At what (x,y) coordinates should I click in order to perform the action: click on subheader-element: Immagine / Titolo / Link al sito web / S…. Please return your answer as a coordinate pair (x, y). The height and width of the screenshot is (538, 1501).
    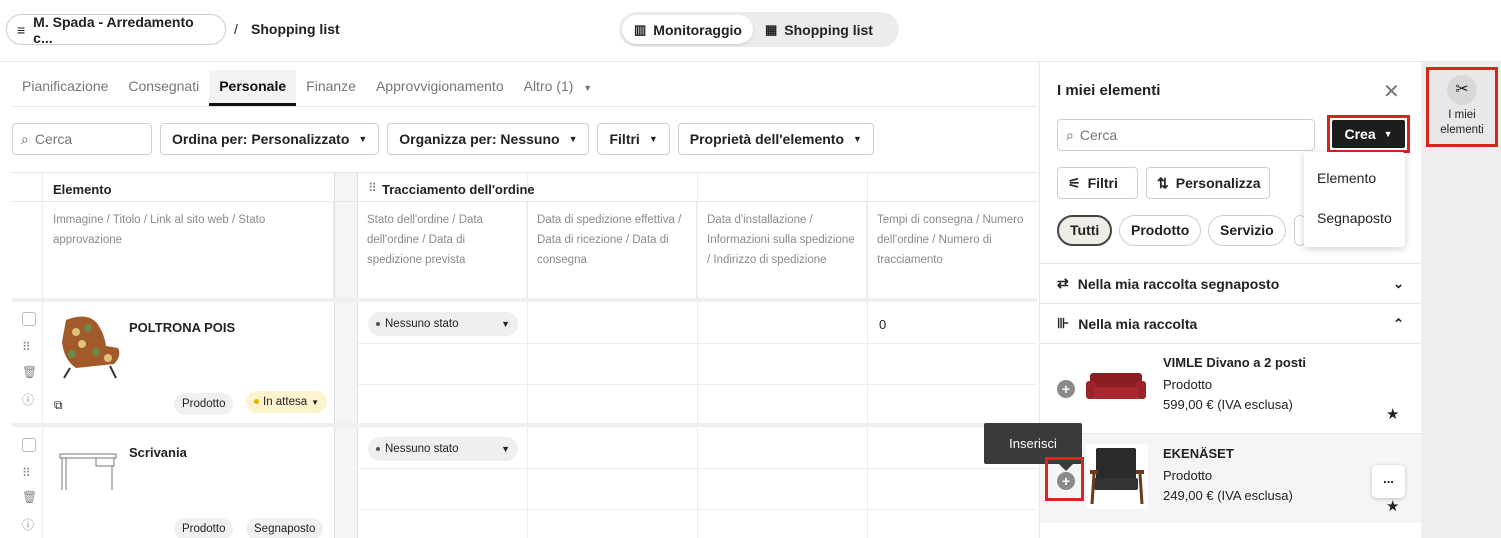
    Looking at the image, I should click on (188, 251).